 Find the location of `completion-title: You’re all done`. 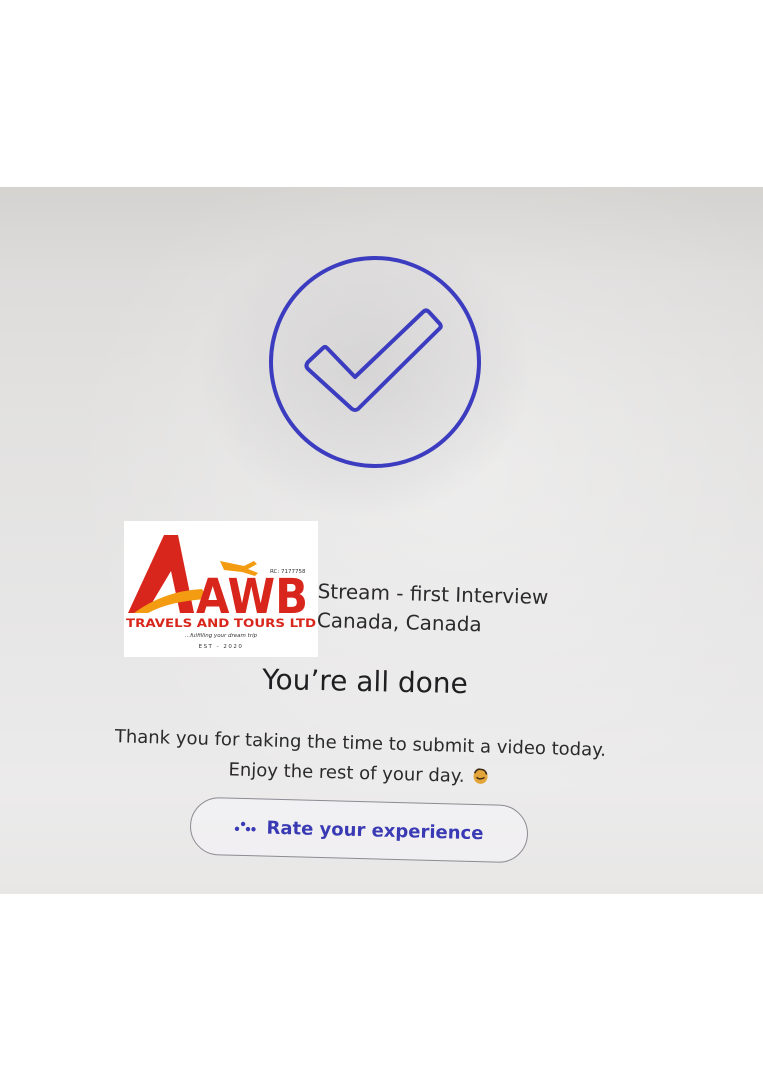

completion-title: You’re all done is located at coordinates (365, 681).